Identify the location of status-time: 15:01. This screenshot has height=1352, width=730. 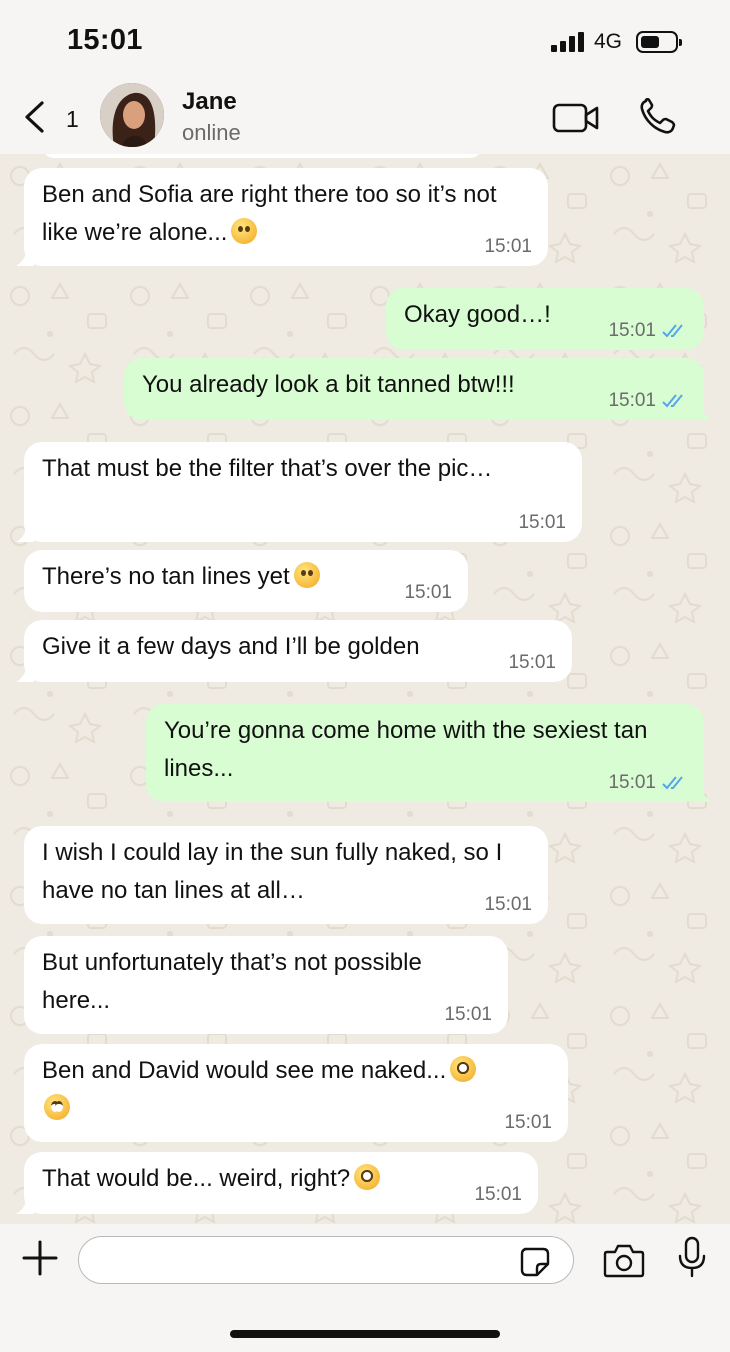
(105, 40).